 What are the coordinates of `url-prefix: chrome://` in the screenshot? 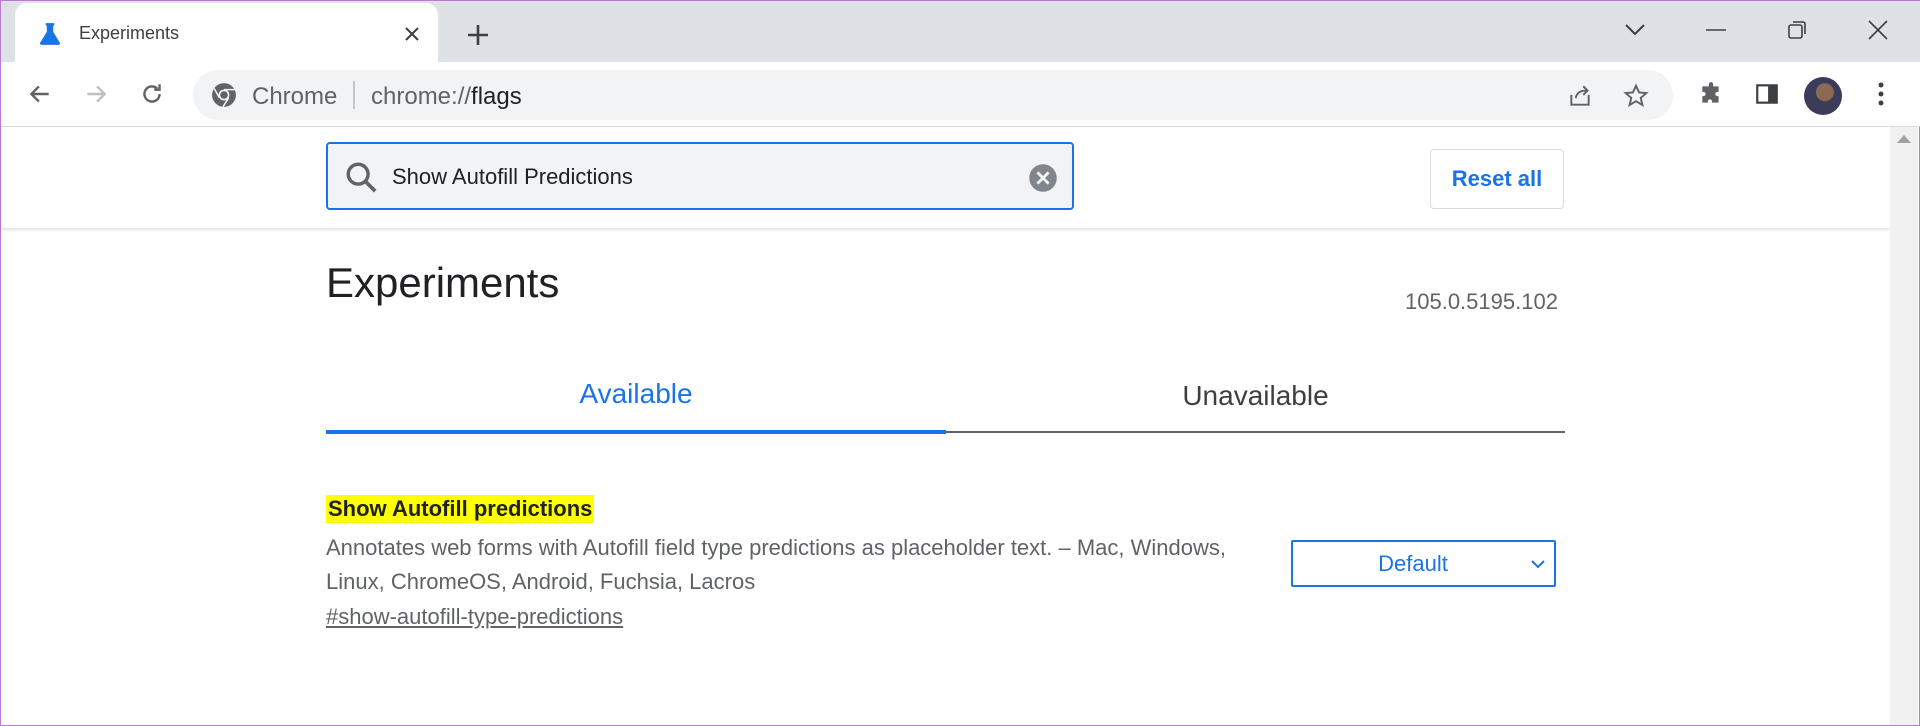 It's located at (421, 96).